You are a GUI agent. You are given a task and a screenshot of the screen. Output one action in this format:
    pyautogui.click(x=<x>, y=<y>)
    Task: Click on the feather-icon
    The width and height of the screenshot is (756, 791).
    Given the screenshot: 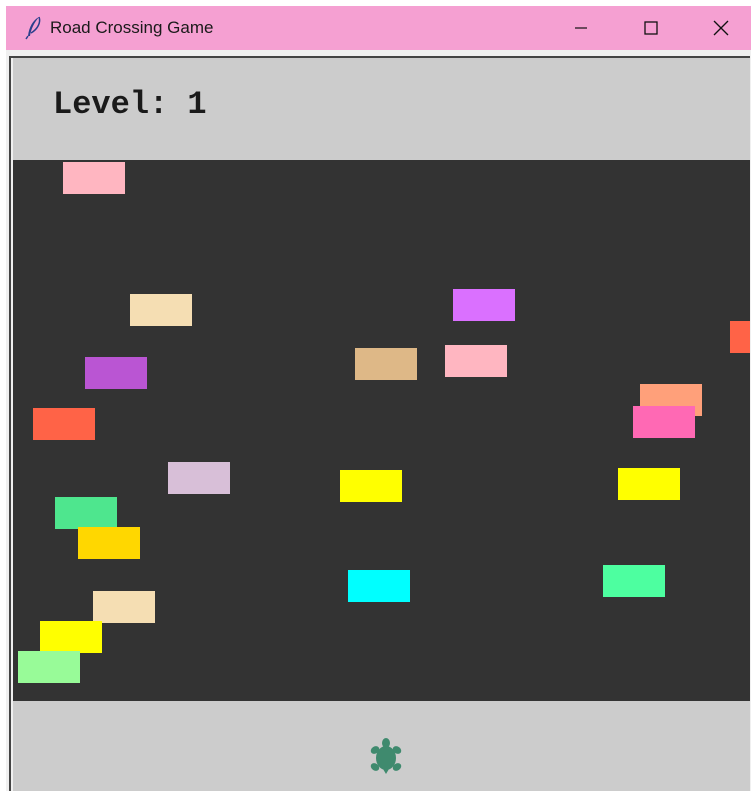 What is the action you would take?
    pyautogui.click(x=34, y=28)
    